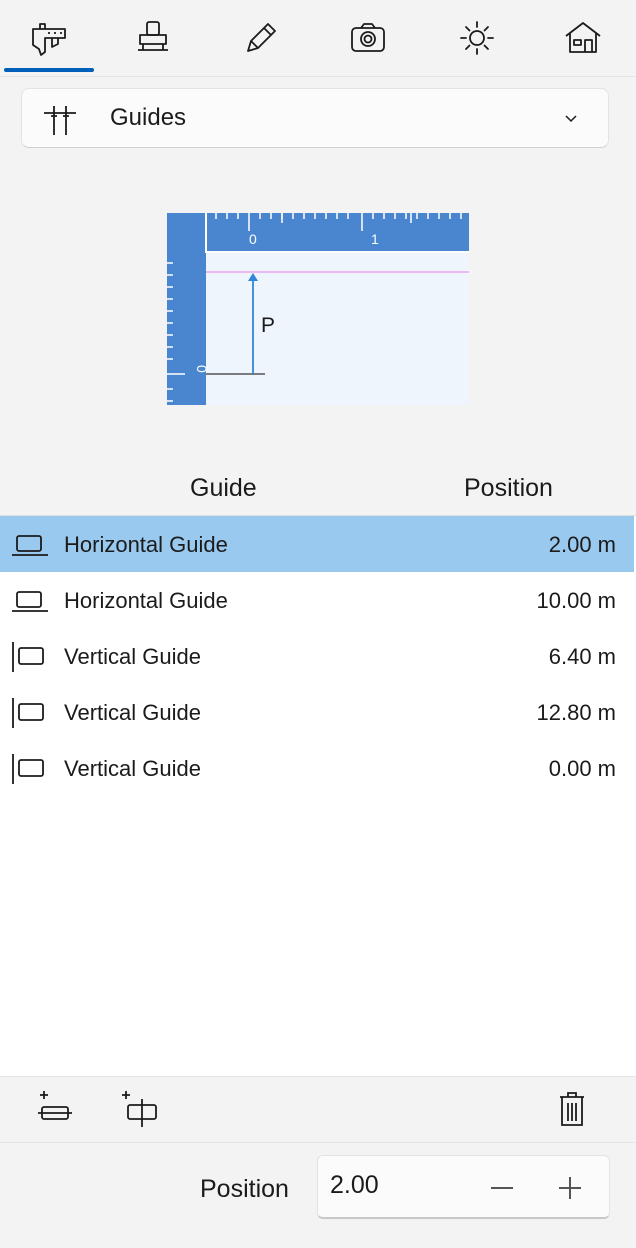 This screenshot has width=636, height=1248. What do you see at coordinates (49, 70) in the screenshot?
I see `selected-tool-indicator` at bounding box center [49, 70].